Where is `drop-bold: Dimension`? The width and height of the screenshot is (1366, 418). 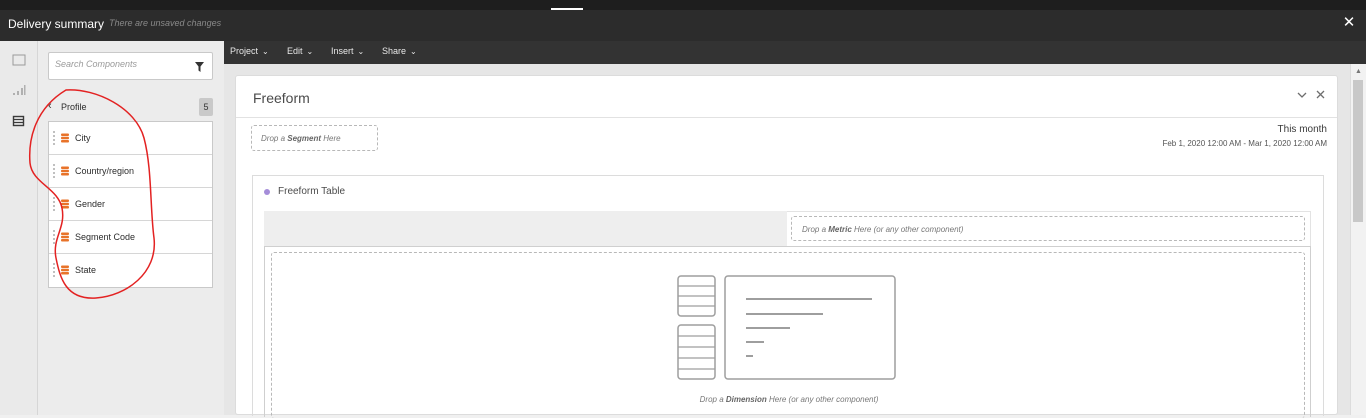 drop-bold: Dimension is located at coordinates (746, 399).